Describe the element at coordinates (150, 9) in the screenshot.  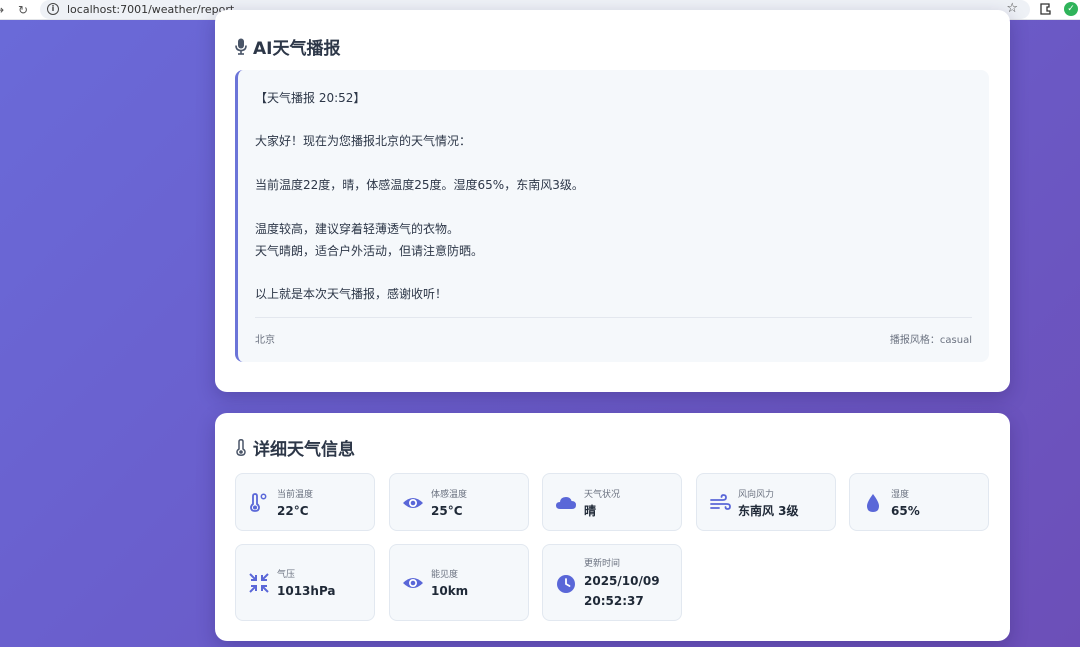
I see `url-text: localhost:7001/weather/report` at that location.